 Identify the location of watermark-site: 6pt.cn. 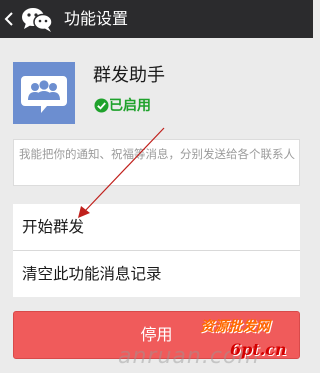
(258, 349).